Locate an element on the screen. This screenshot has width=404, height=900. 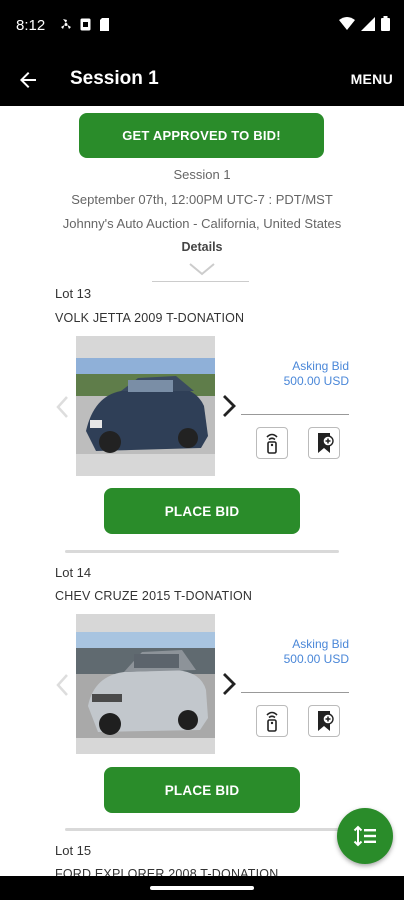
get-approved-button: GET APPROVED TO BID! is located at coordinates (201, 135).